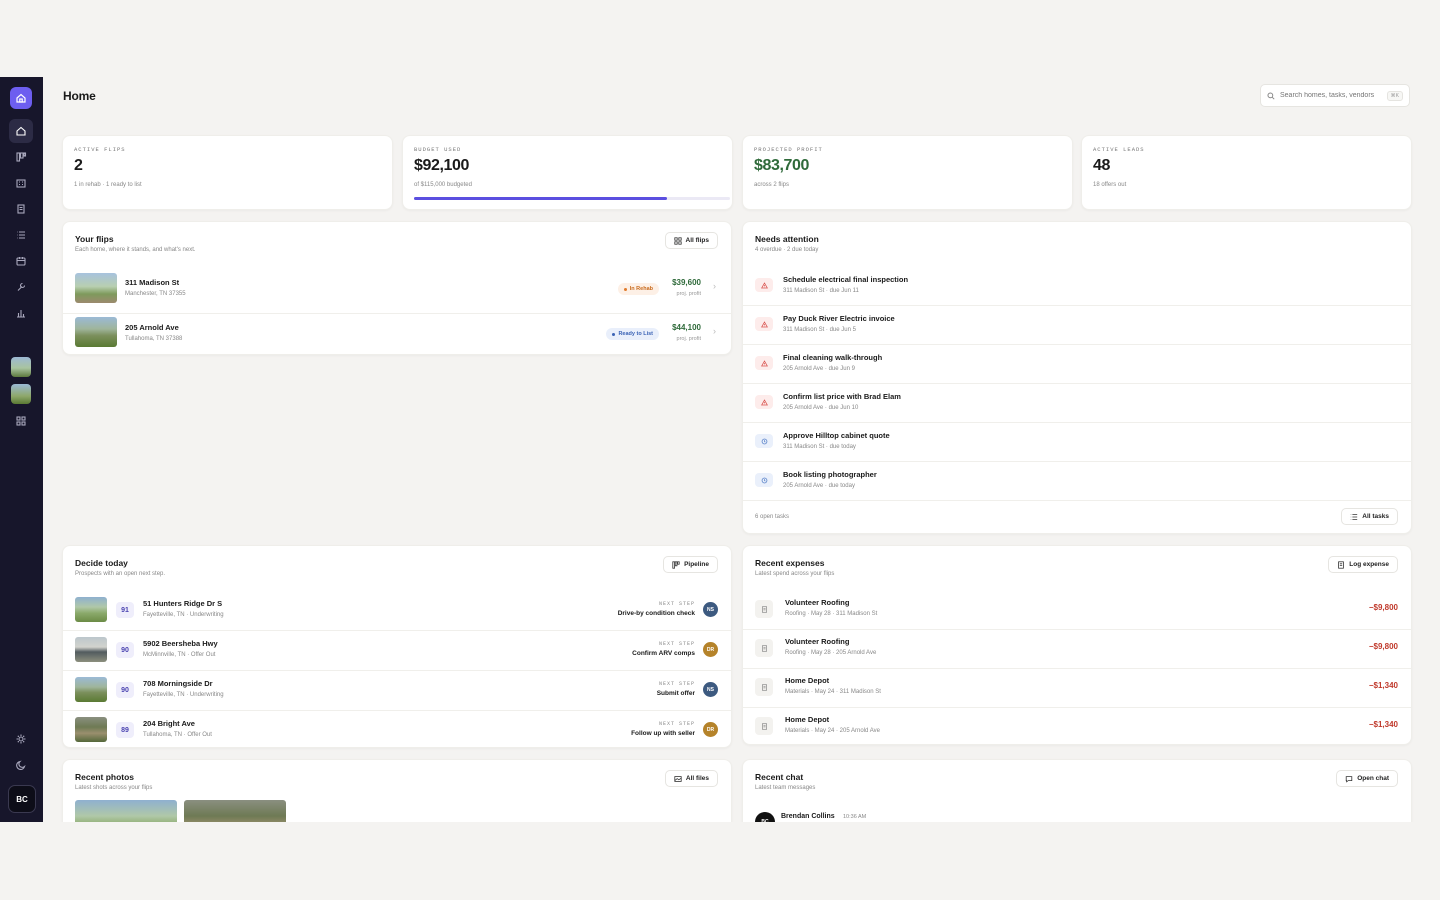 This screenshot has width=1440, height=900. I want to click on open-chat-button: Open chat, so click(1367, 778).